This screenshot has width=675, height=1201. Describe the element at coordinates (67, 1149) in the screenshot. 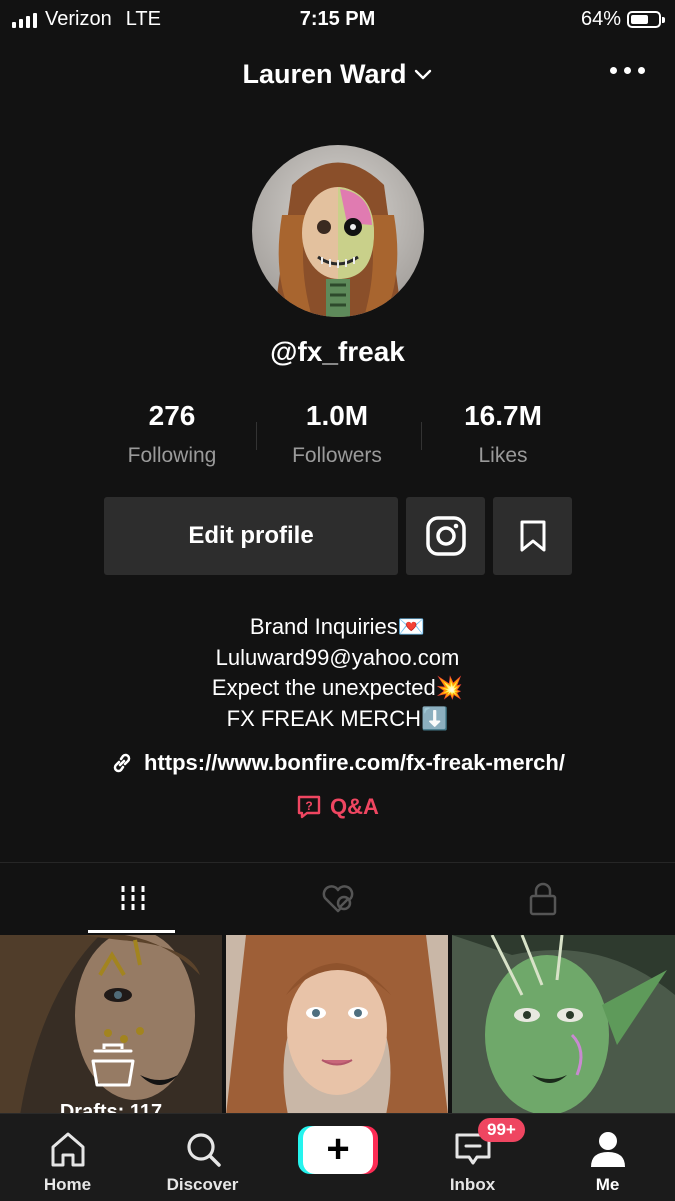

I see `home-icon` at that location.